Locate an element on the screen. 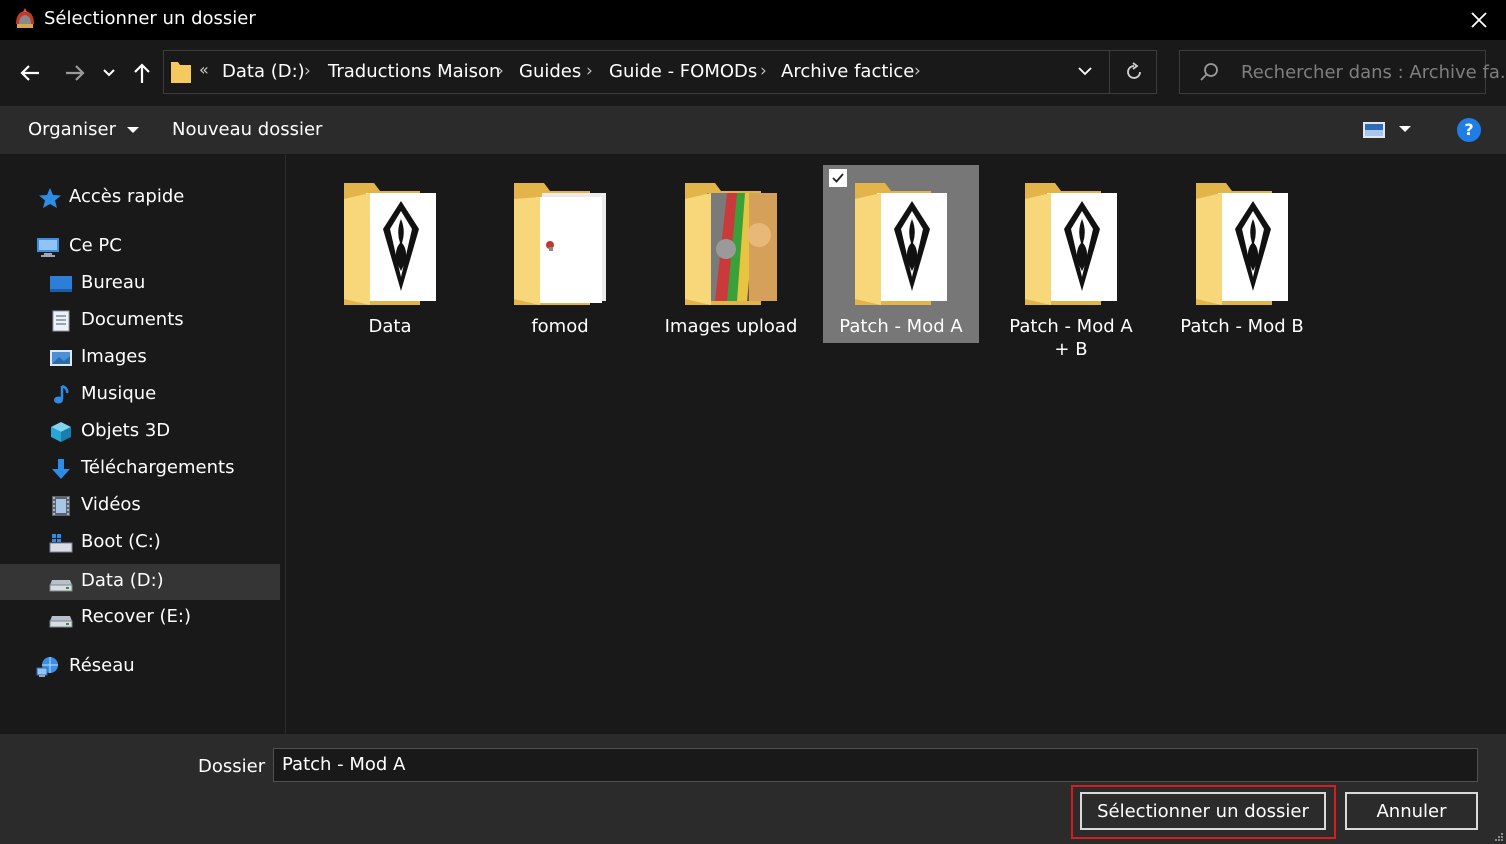 Image resolution: width=1506 pixels, height=844 pixels. video-icon is located at coordinates (61, 506).